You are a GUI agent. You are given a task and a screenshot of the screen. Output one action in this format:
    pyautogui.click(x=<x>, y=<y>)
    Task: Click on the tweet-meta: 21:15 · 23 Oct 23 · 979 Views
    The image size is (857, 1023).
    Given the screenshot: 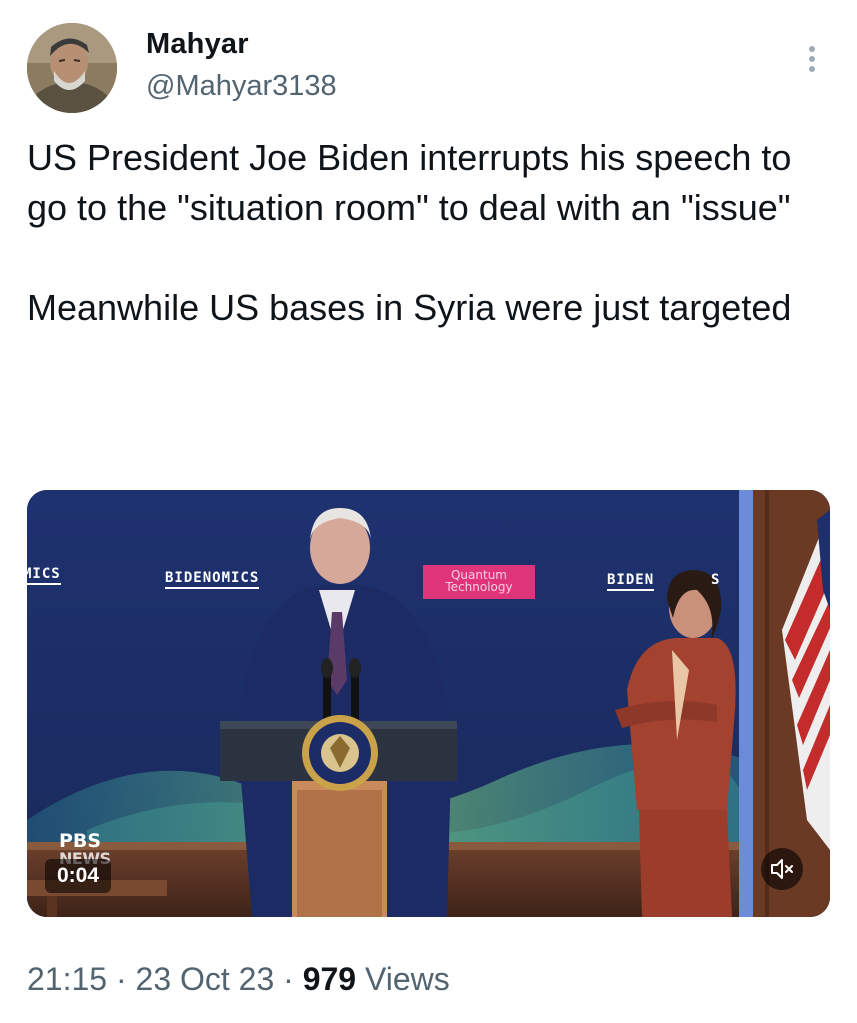 What is the action you would take?
    pyautogui.click(x=238, y=979)
    